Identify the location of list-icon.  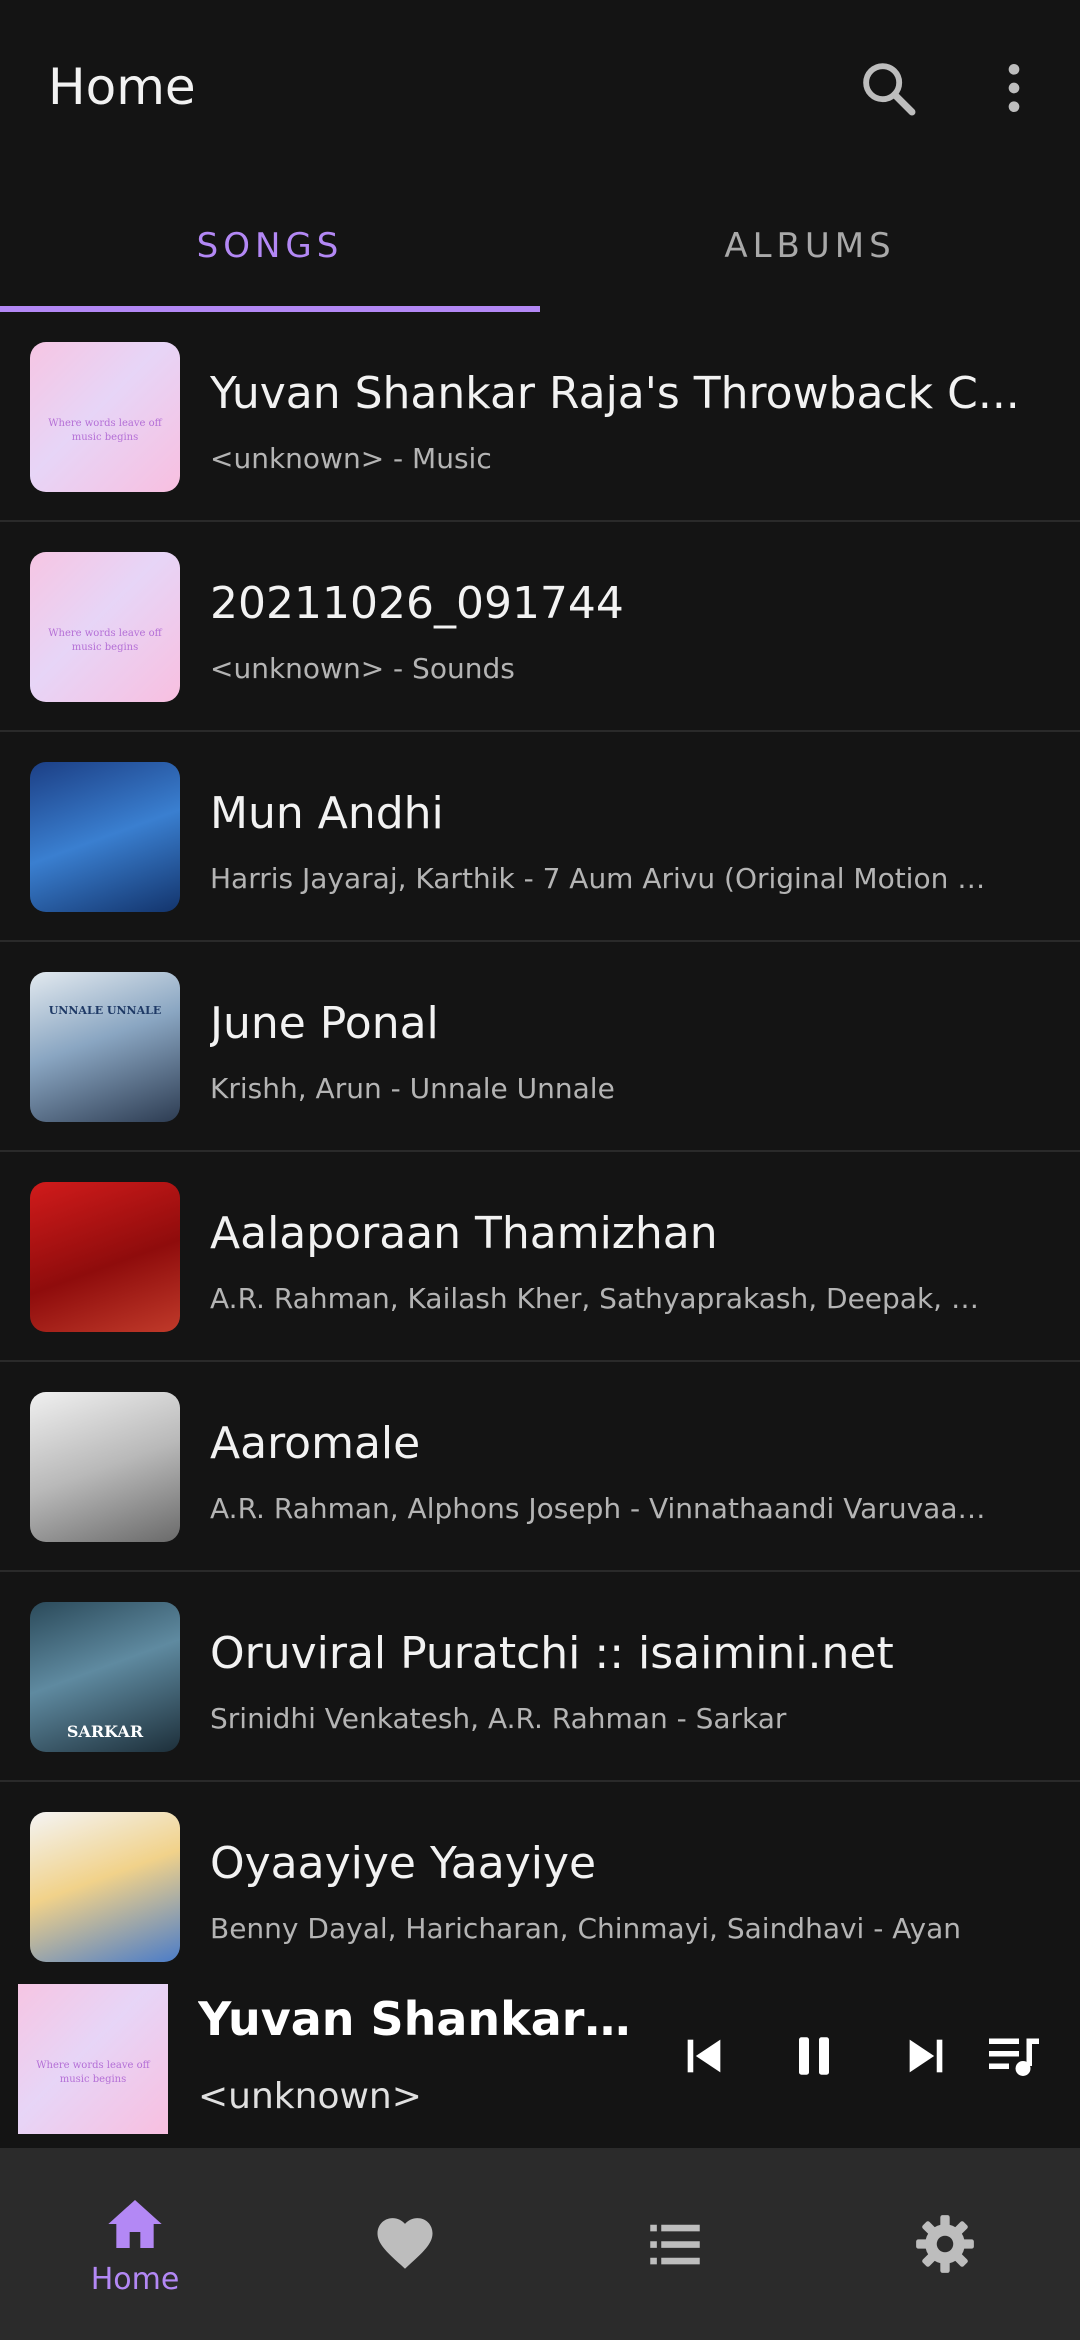
(675, 2244).